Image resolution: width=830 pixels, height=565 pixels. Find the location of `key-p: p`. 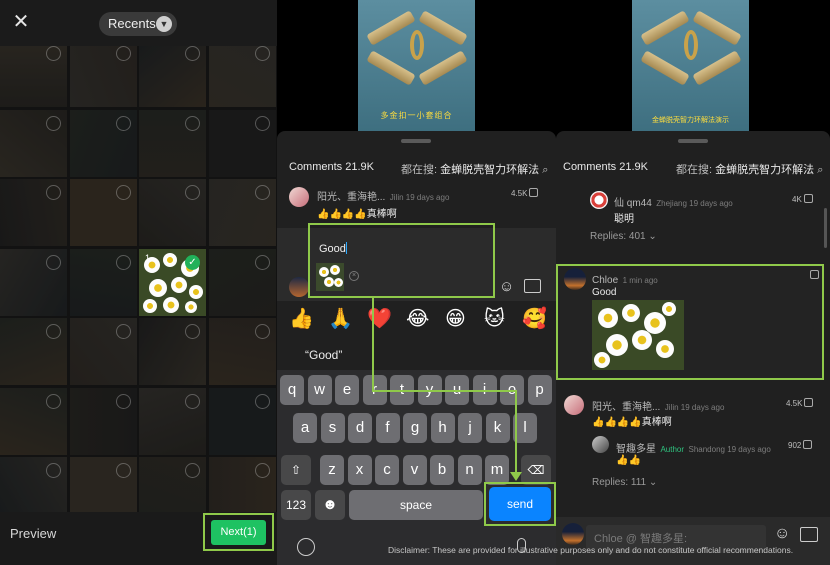

key-p: p is located at coordinates (539, 390).